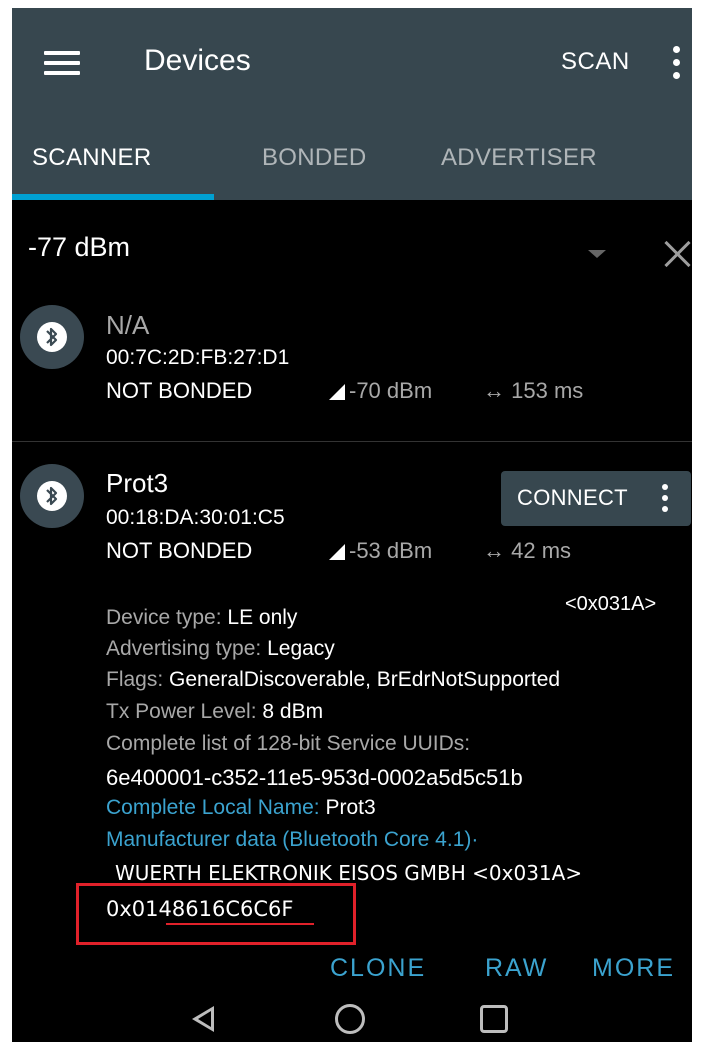  I want to click on detail-value: 8 dBm, so click(293, 711).